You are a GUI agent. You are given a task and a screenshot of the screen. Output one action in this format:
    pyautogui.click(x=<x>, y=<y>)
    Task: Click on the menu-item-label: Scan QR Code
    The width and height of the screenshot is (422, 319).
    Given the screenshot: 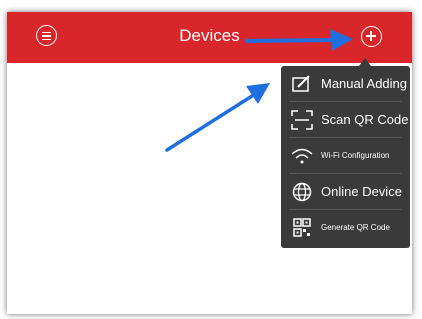 What is the action you would take?
    pyautogui.click(x=365, y=119)
    